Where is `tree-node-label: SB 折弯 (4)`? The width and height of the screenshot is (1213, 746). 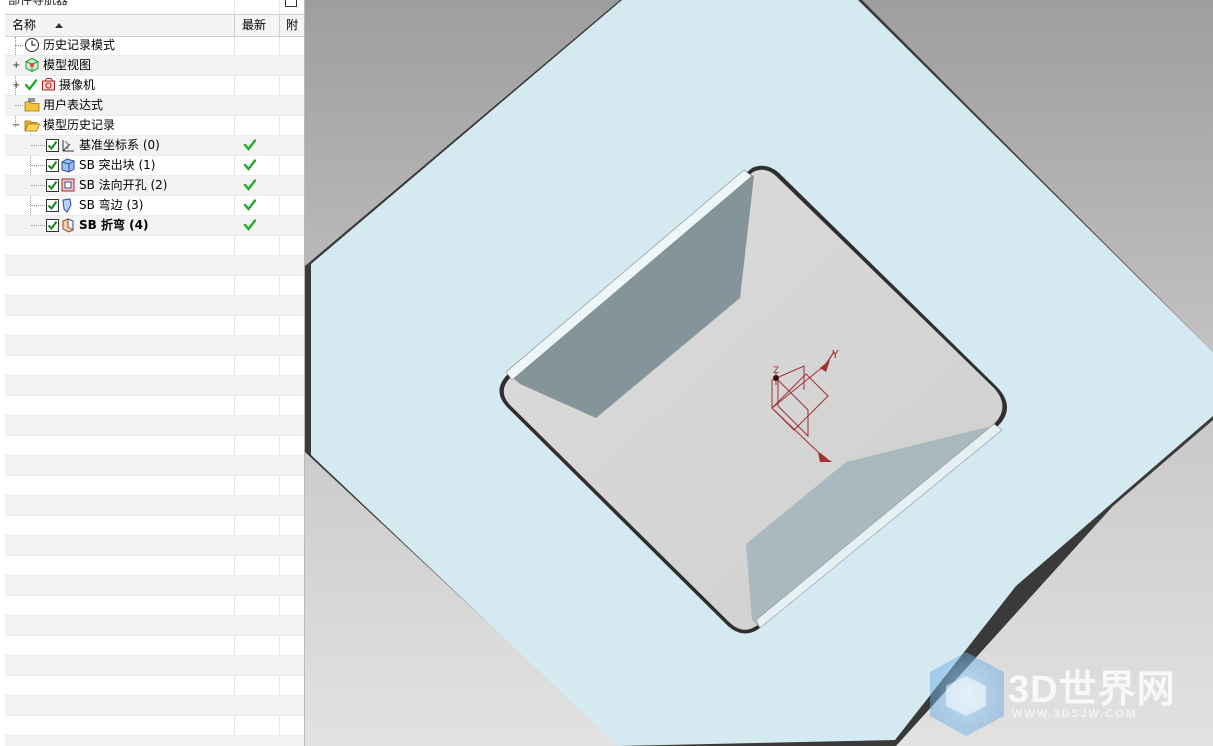 tree-node-label: SB 折弯 (4) is located at coordinates (114, 225).